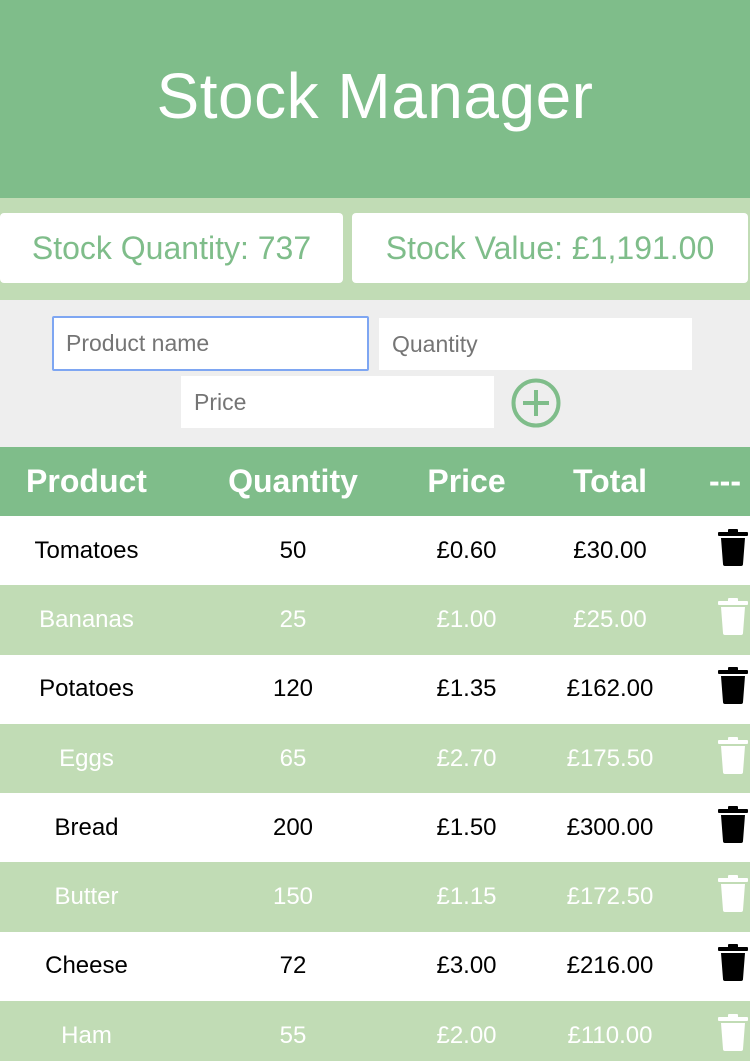  What do you see at coordinates (375, 689) in the screenshot?
I see `table-row: Potatoes 120 £1.35 £162.00` at bounding box center [375, 689].